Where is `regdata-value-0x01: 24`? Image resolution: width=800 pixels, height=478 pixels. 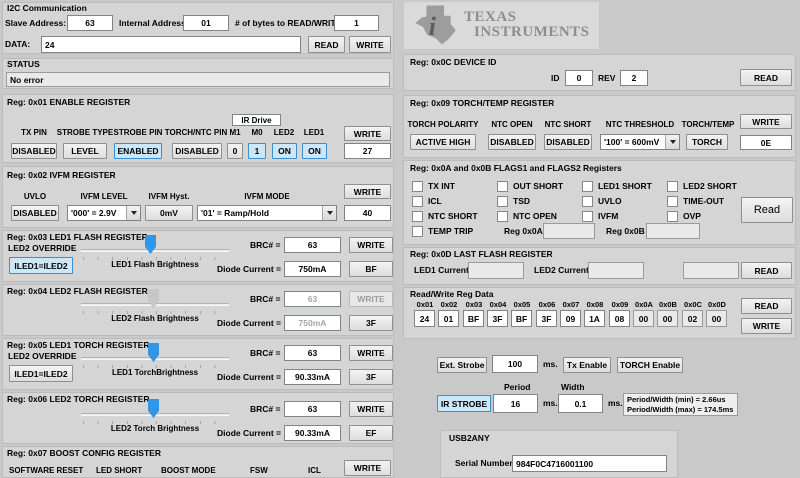
regdata-value-0x01: 24 is located at coordinates (424, 318).